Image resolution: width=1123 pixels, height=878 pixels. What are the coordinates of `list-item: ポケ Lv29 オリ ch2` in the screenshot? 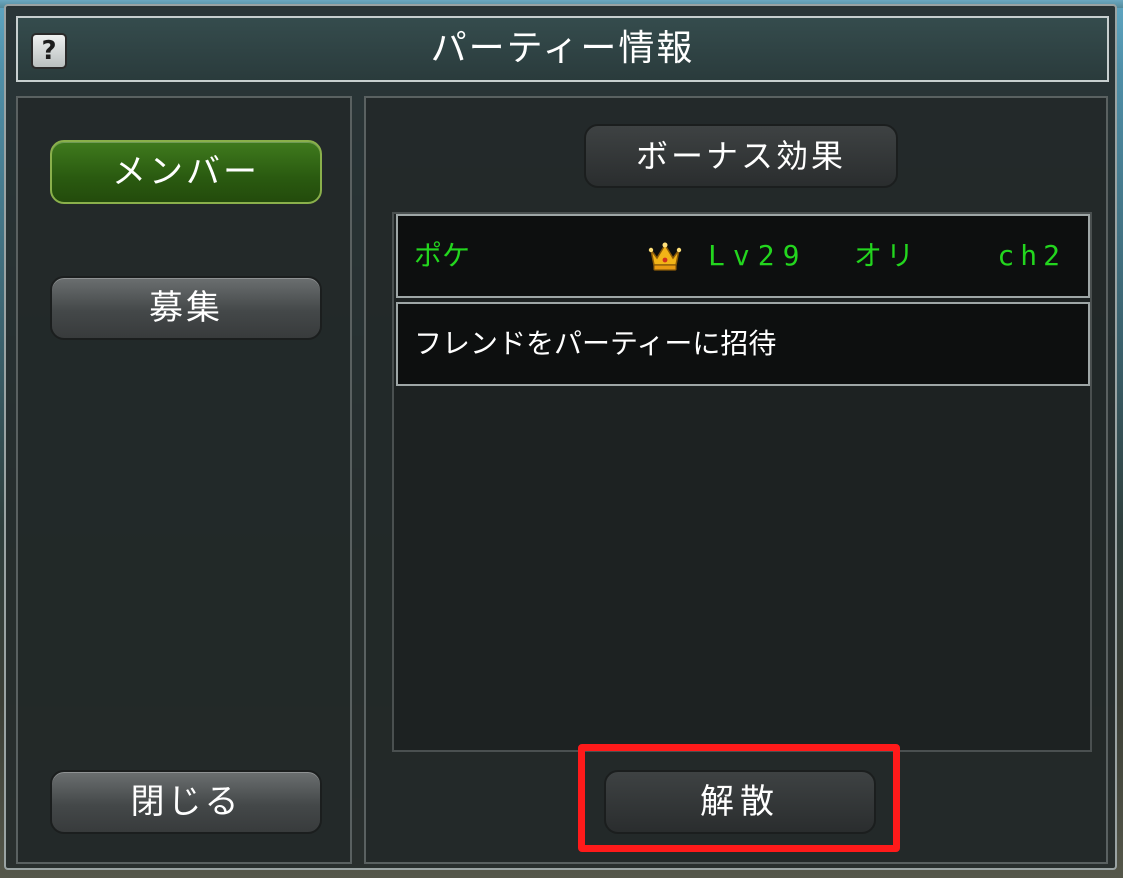 It's located at (743, 256).